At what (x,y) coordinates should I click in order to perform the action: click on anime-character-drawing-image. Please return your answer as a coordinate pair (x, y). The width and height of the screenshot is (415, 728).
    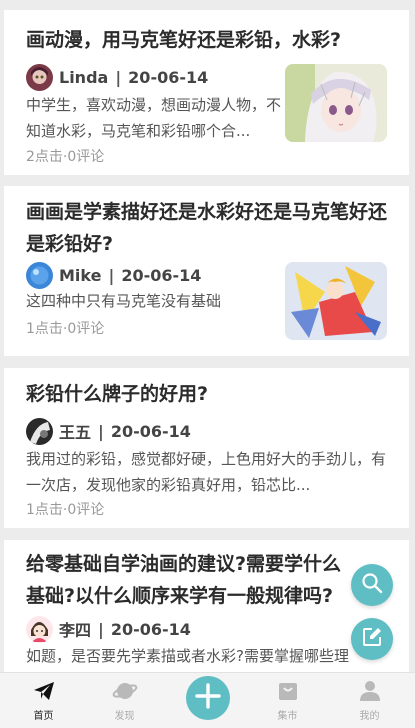
    Looking at the image, I should click on (336, 301).